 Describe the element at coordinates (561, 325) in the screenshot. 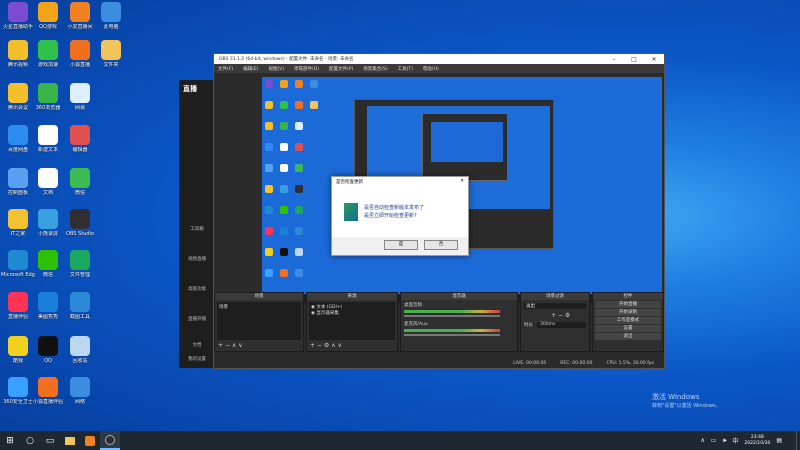

I see `duration-input: 300ms` at that location.